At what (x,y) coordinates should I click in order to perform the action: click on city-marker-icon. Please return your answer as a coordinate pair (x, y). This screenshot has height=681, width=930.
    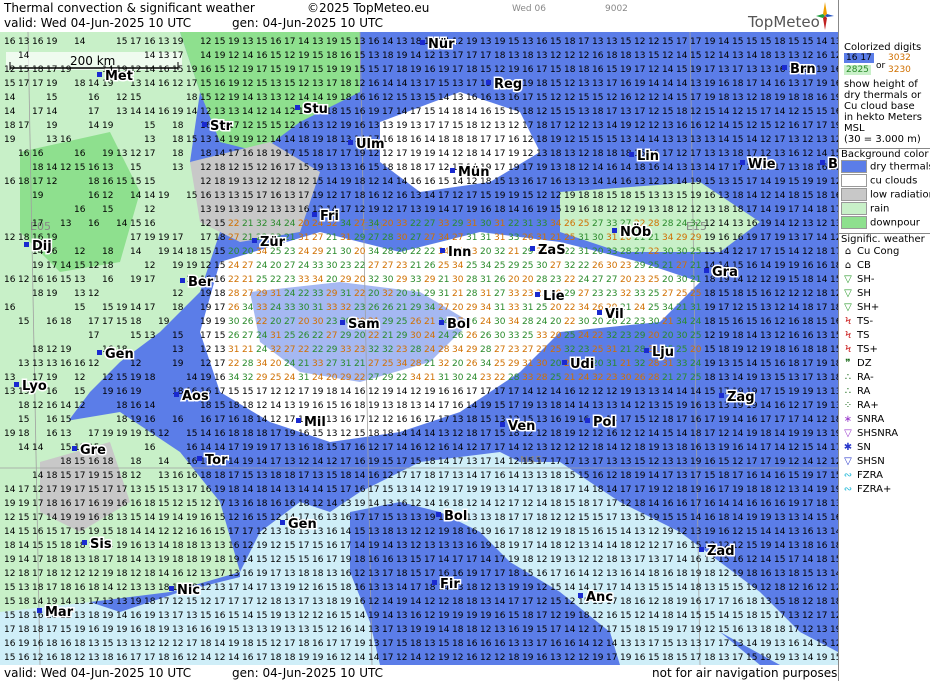
    Looking at the image, I should click on (199, 458).